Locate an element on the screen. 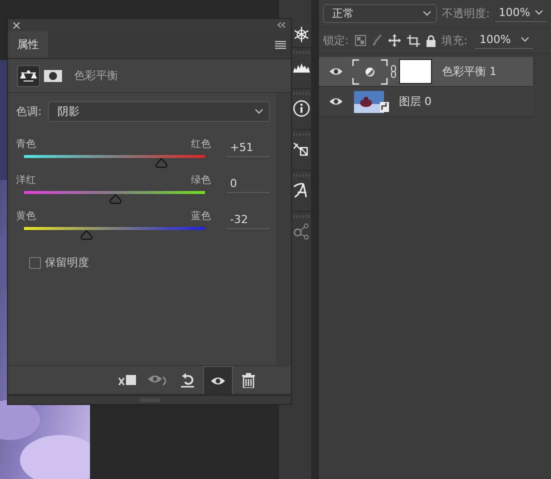 The height and width of the screenshot is (479, 551). collapse-icon is located at coordinates (281, 25).